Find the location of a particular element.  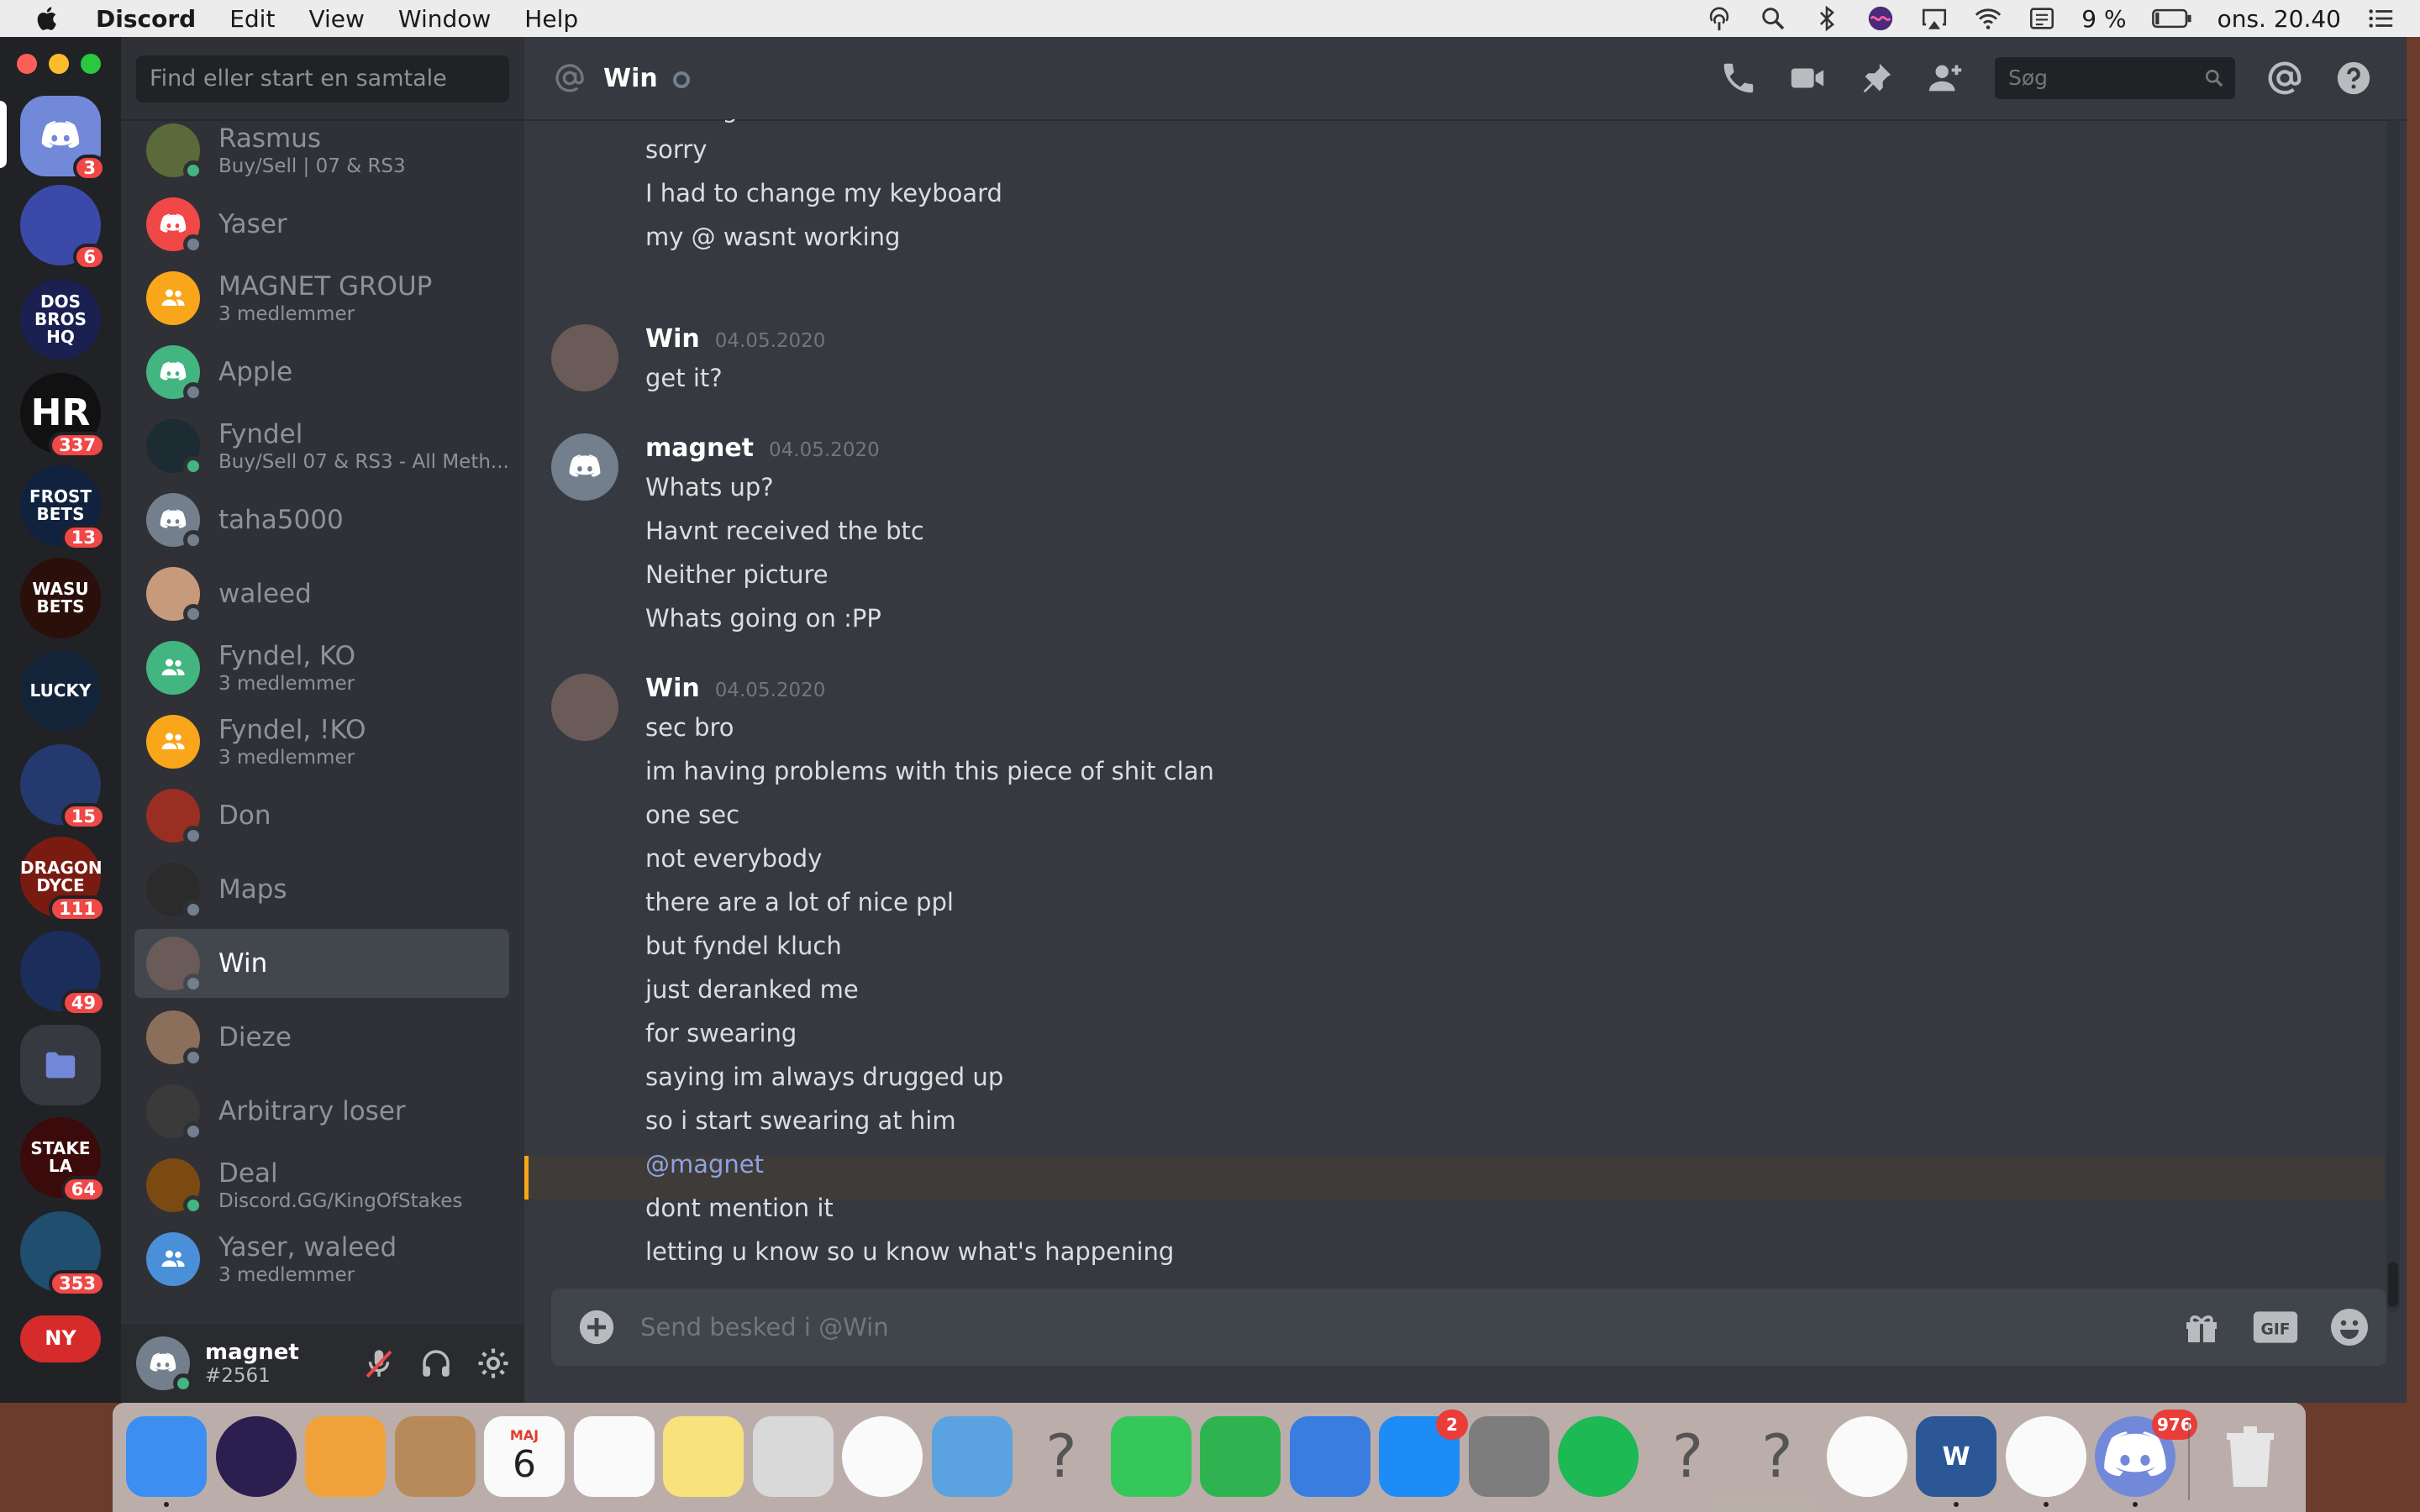

dm-item-magnet-group: MAGNET GROUP 3 medlemmer is located at coordinates (321, 298).